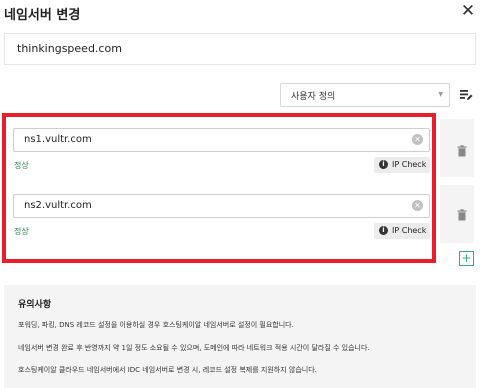 The width and height of the screenshot is (483, 388). Describe the element at coordinates (69, 48) in the screenshot. I see `domain-value: thinkingspeed.com` at that location.